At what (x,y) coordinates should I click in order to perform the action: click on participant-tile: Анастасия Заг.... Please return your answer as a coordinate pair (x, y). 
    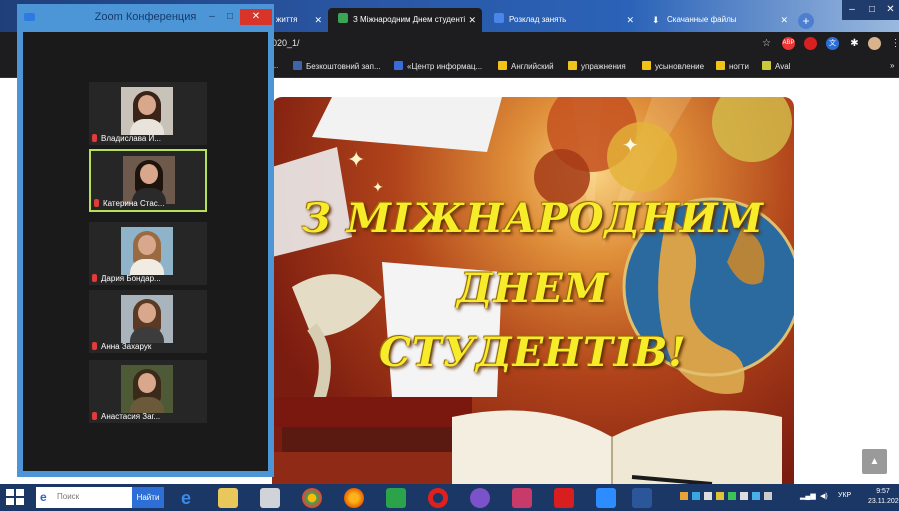
    Looking at the image, I should click on (148, 391).